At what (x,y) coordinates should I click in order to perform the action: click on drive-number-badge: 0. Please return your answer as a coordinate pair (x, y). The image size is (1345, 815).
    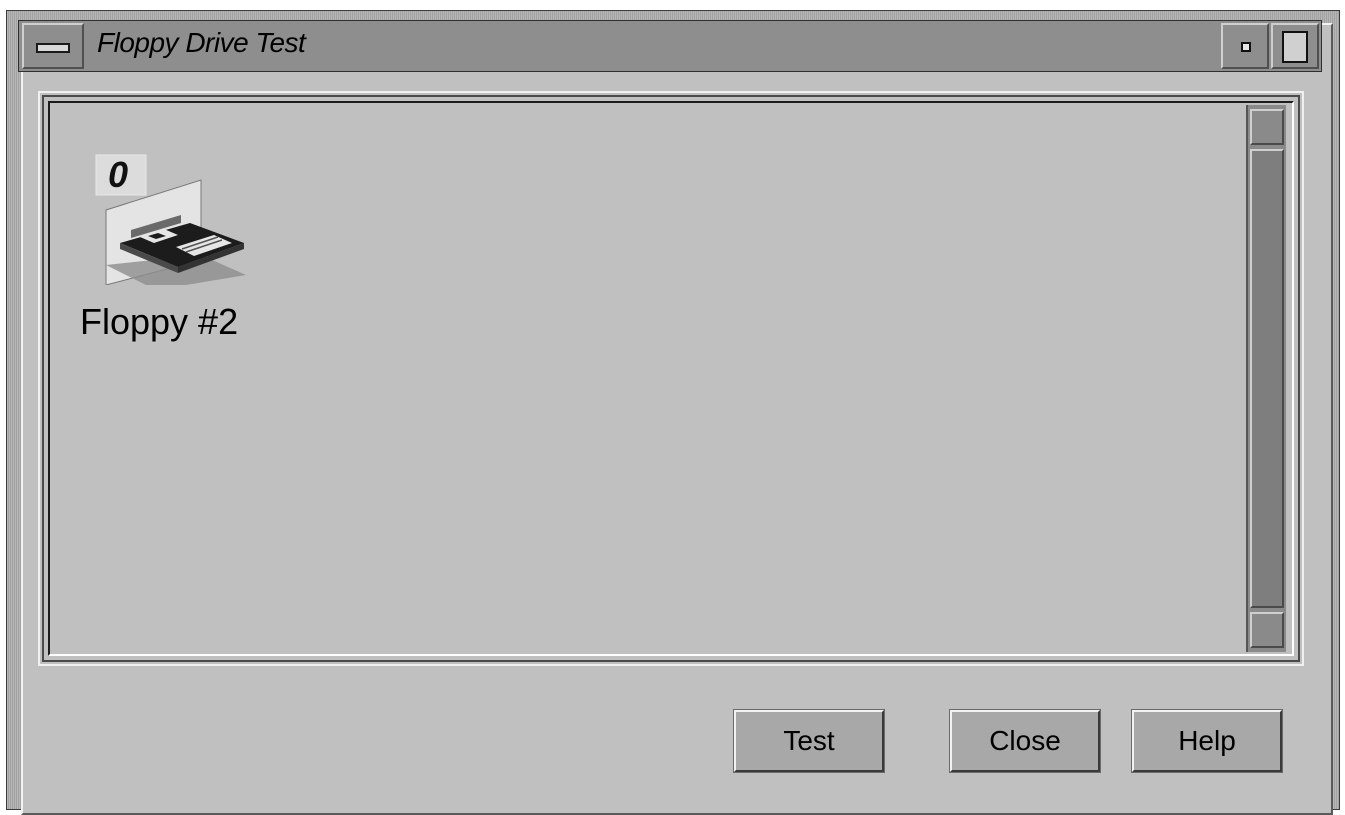
    Looking at the image, I should click on (118, 174).